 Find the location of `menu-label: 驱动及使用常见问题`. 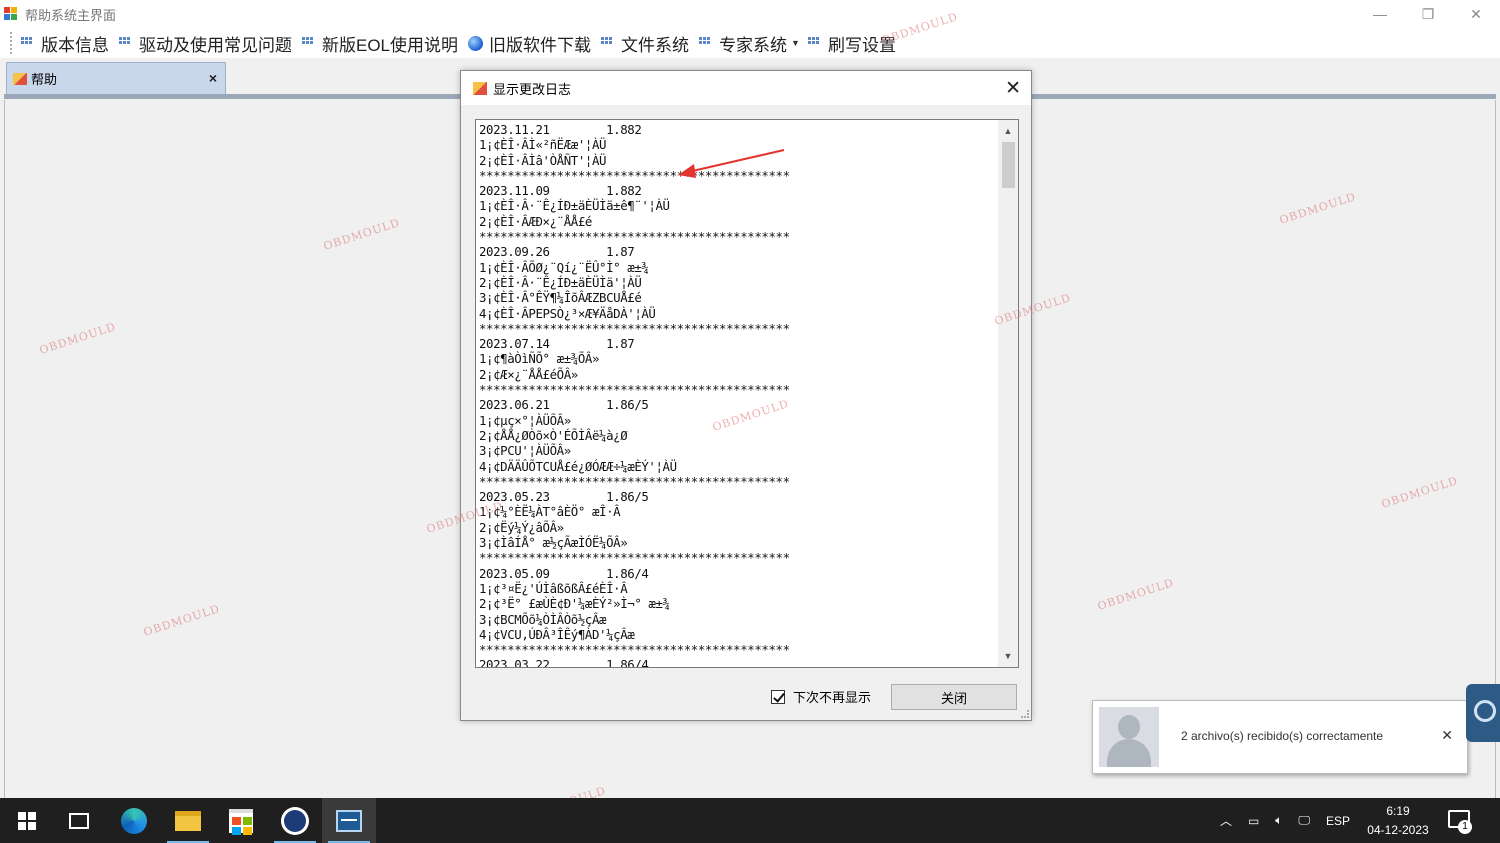

menu-label: 驱动及使用常见问题 is located at coordinates (215, 45).